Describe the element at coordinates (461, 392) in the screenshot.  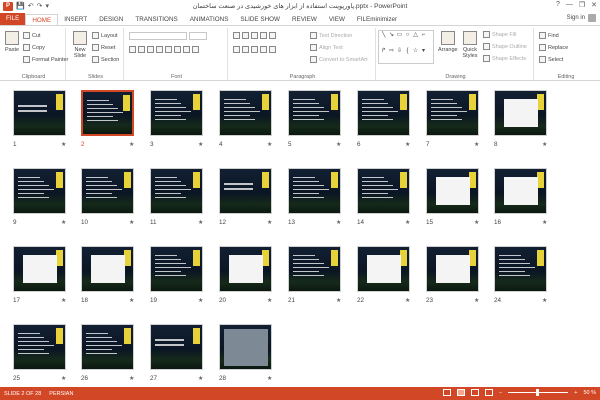
I see `slide-sorter-view-icon` at that location.